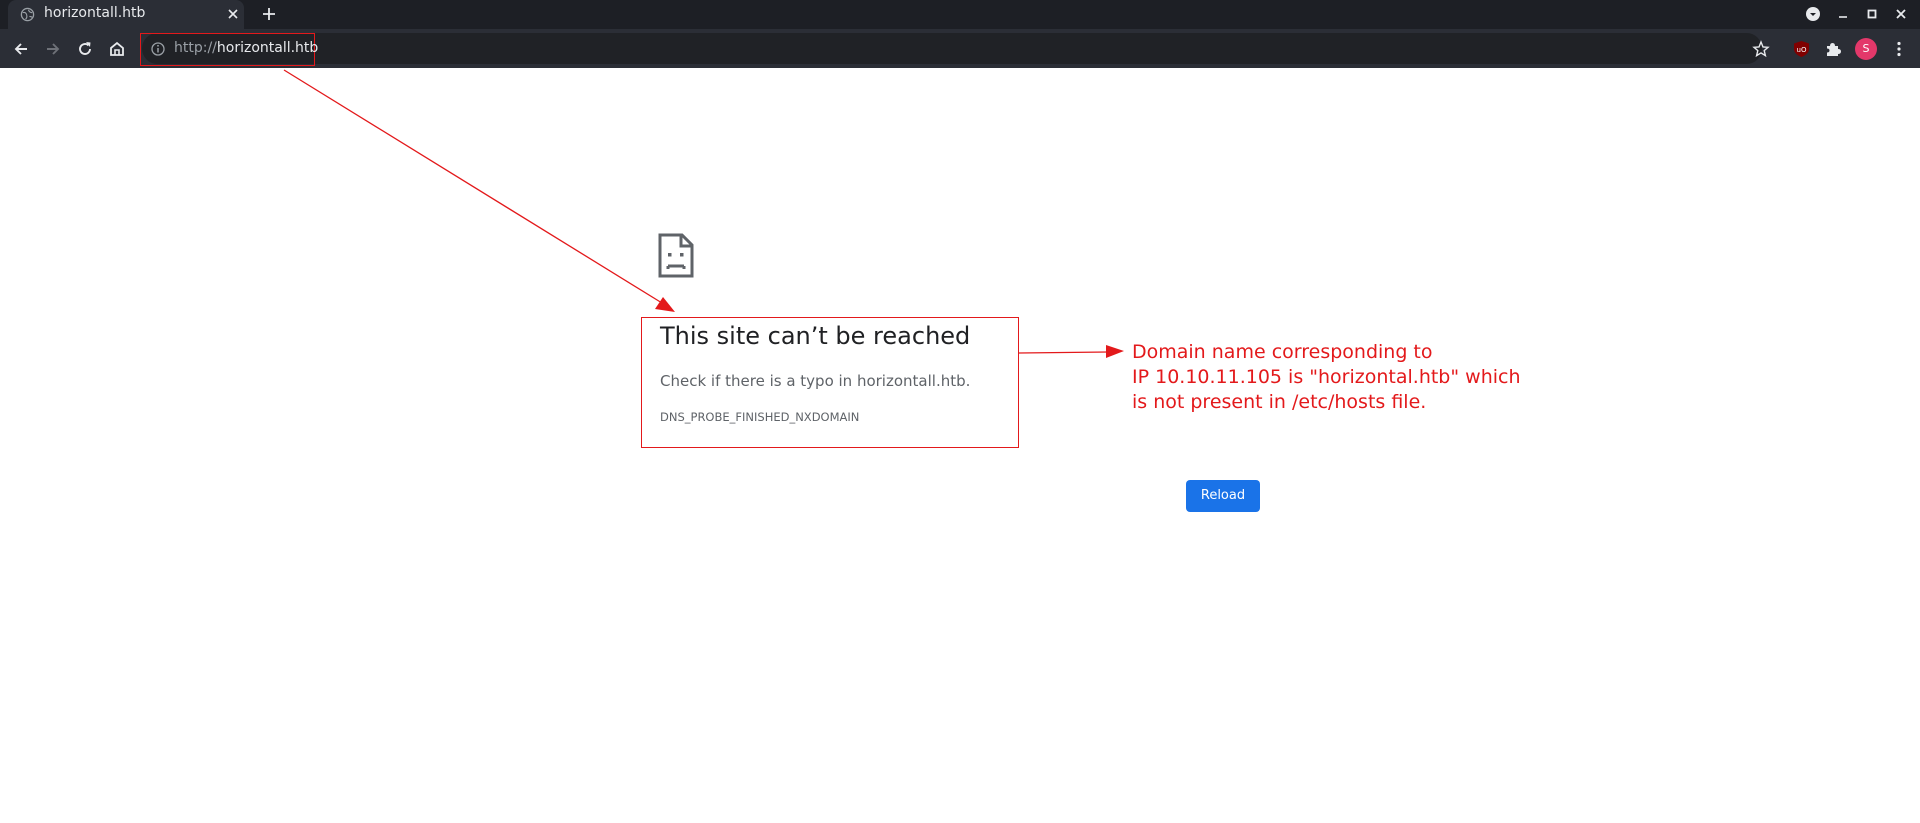  I want to click on url-host: horizontall.htb, so click(267, 48).